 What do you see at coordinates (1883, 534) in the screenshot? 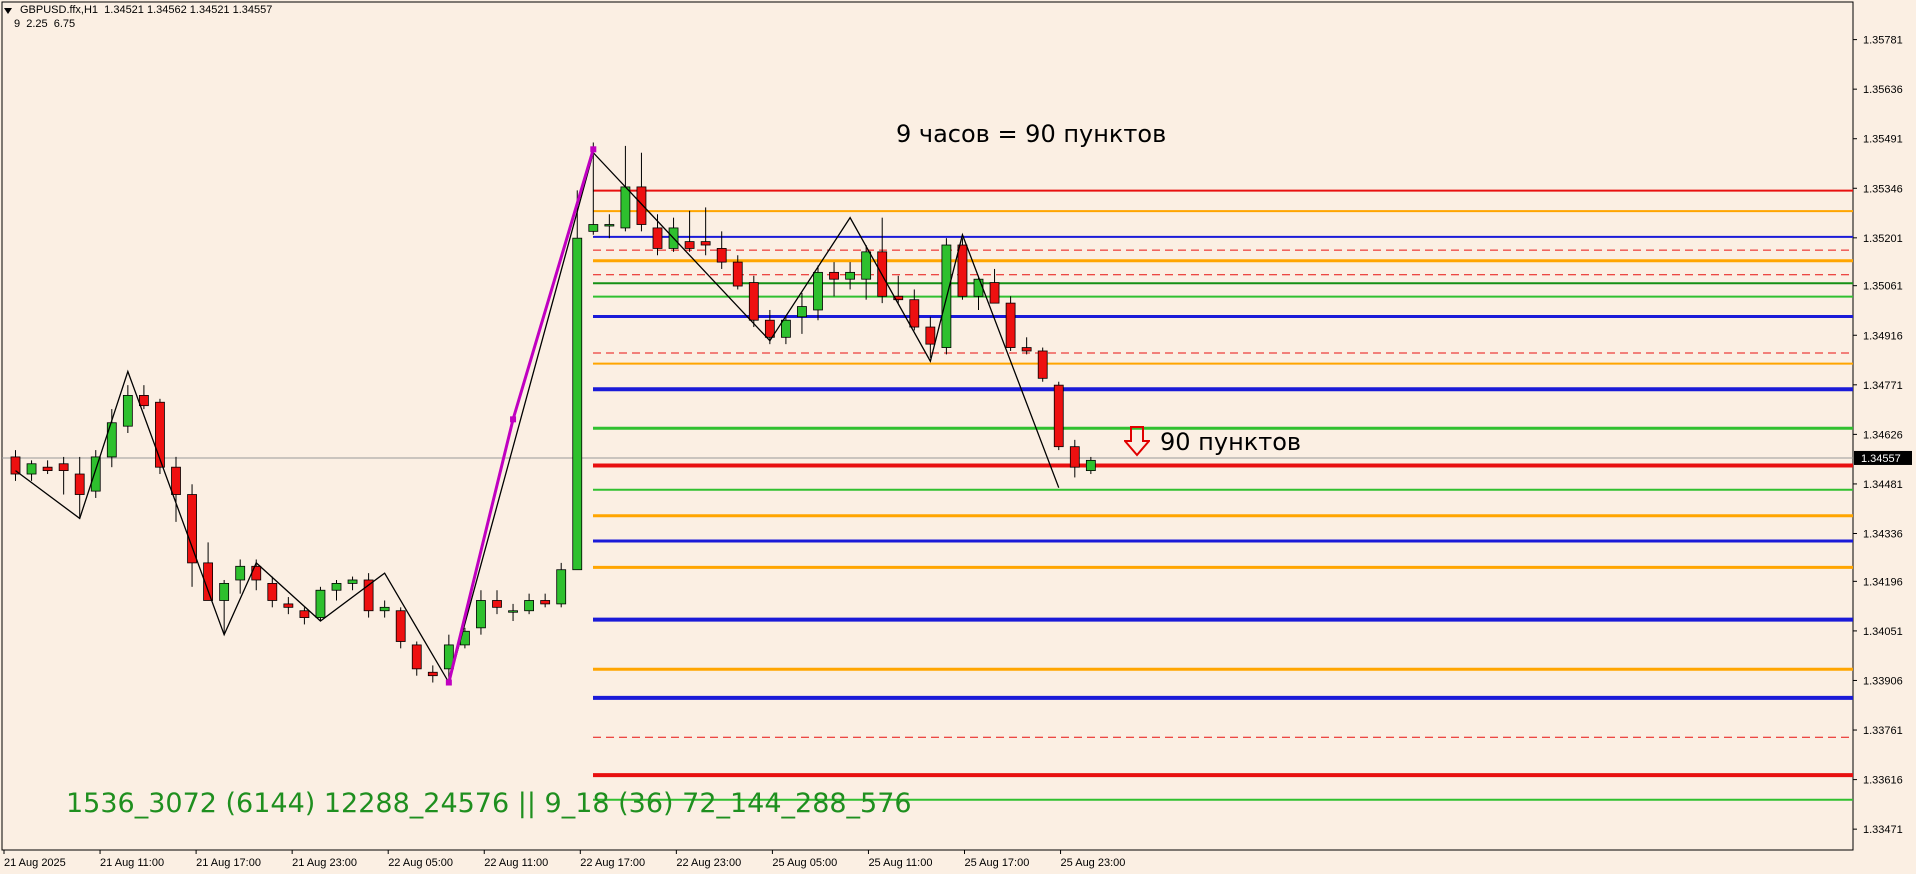
I see `y-tick-label: 1.34336` at bounding box center [1883, 534].